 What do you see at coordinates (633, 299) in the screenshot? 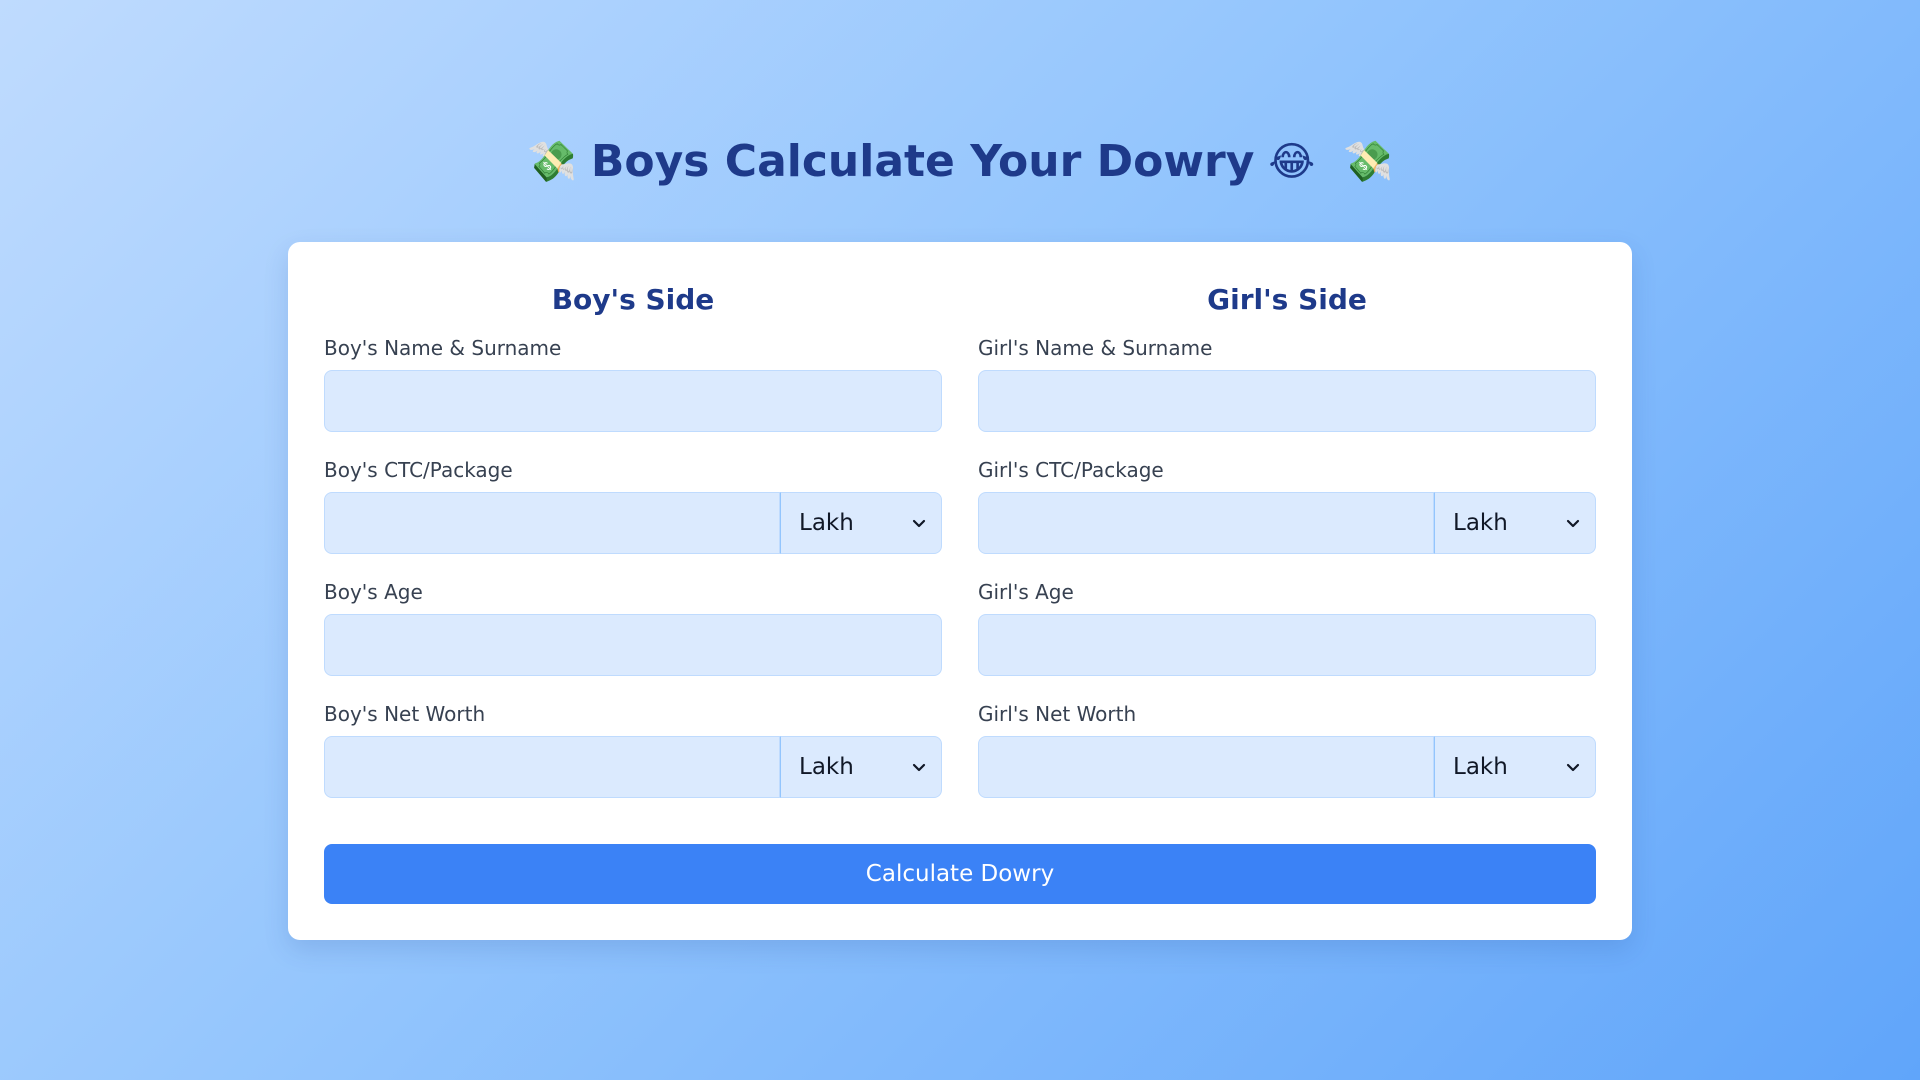
I see `boys-side-heading: Boy's Side` at bounding box center [633, 299].